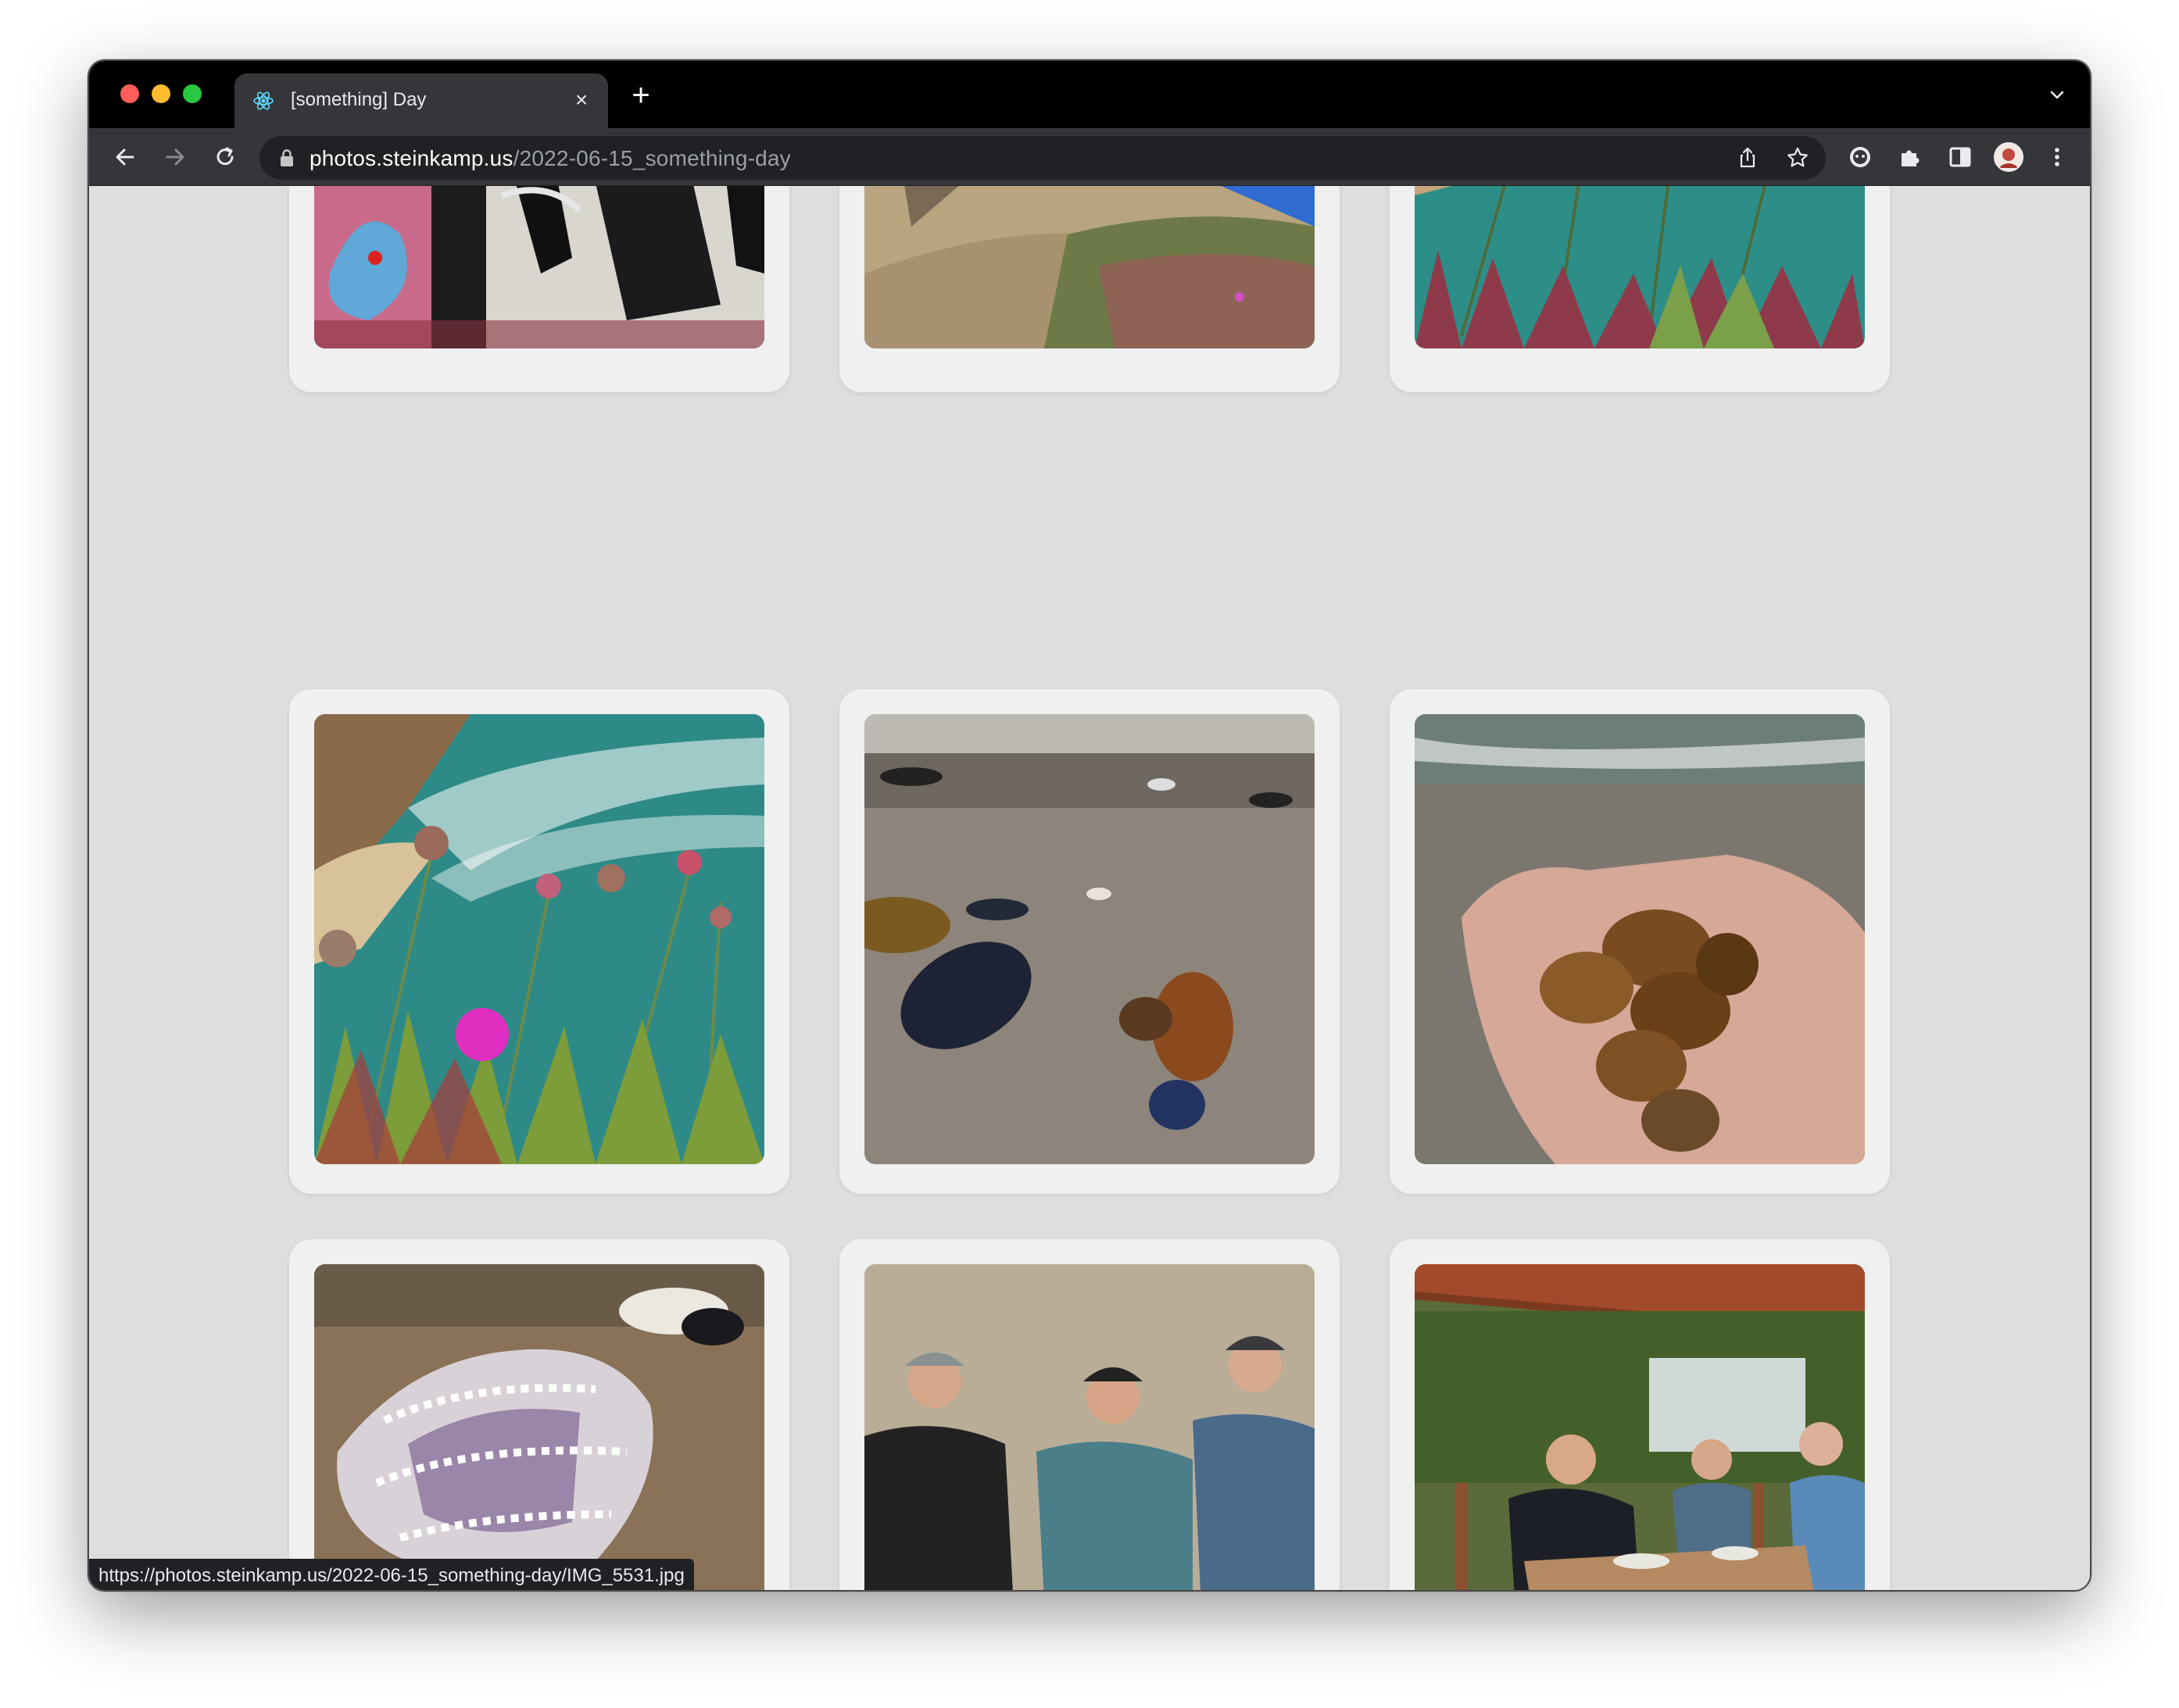 This screenshot has height=1708, width=2179. I want to click on back-arrow-icon, so click(125, 157).